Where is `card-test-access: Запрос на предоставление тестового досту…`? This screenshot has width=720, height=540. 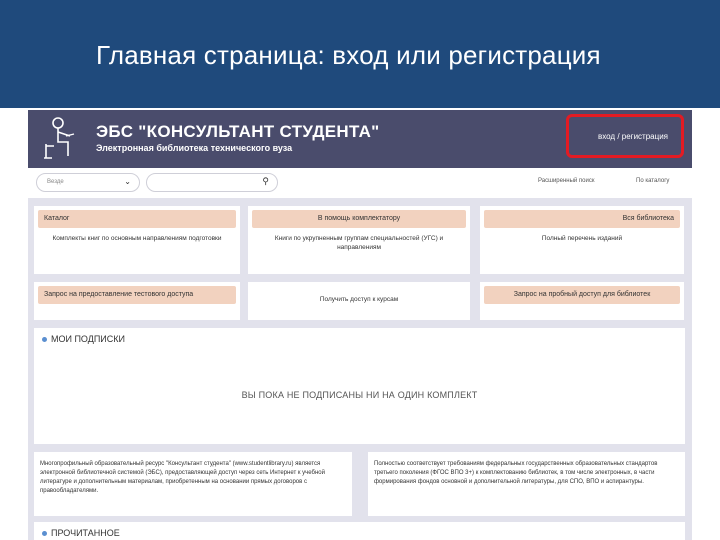
card-test-access: Запрос на предоставление тестового досту… is located at coordinates (137, 301).